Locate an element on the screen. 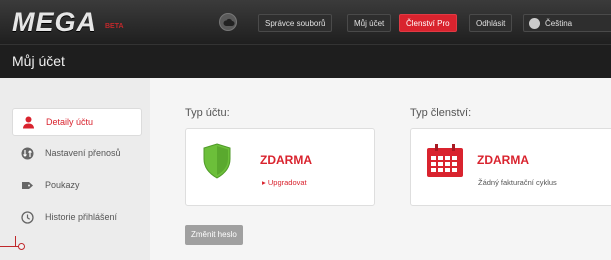 This screenshot has width=611, height=260. calendar-icon is located at coordinates (445, 160).